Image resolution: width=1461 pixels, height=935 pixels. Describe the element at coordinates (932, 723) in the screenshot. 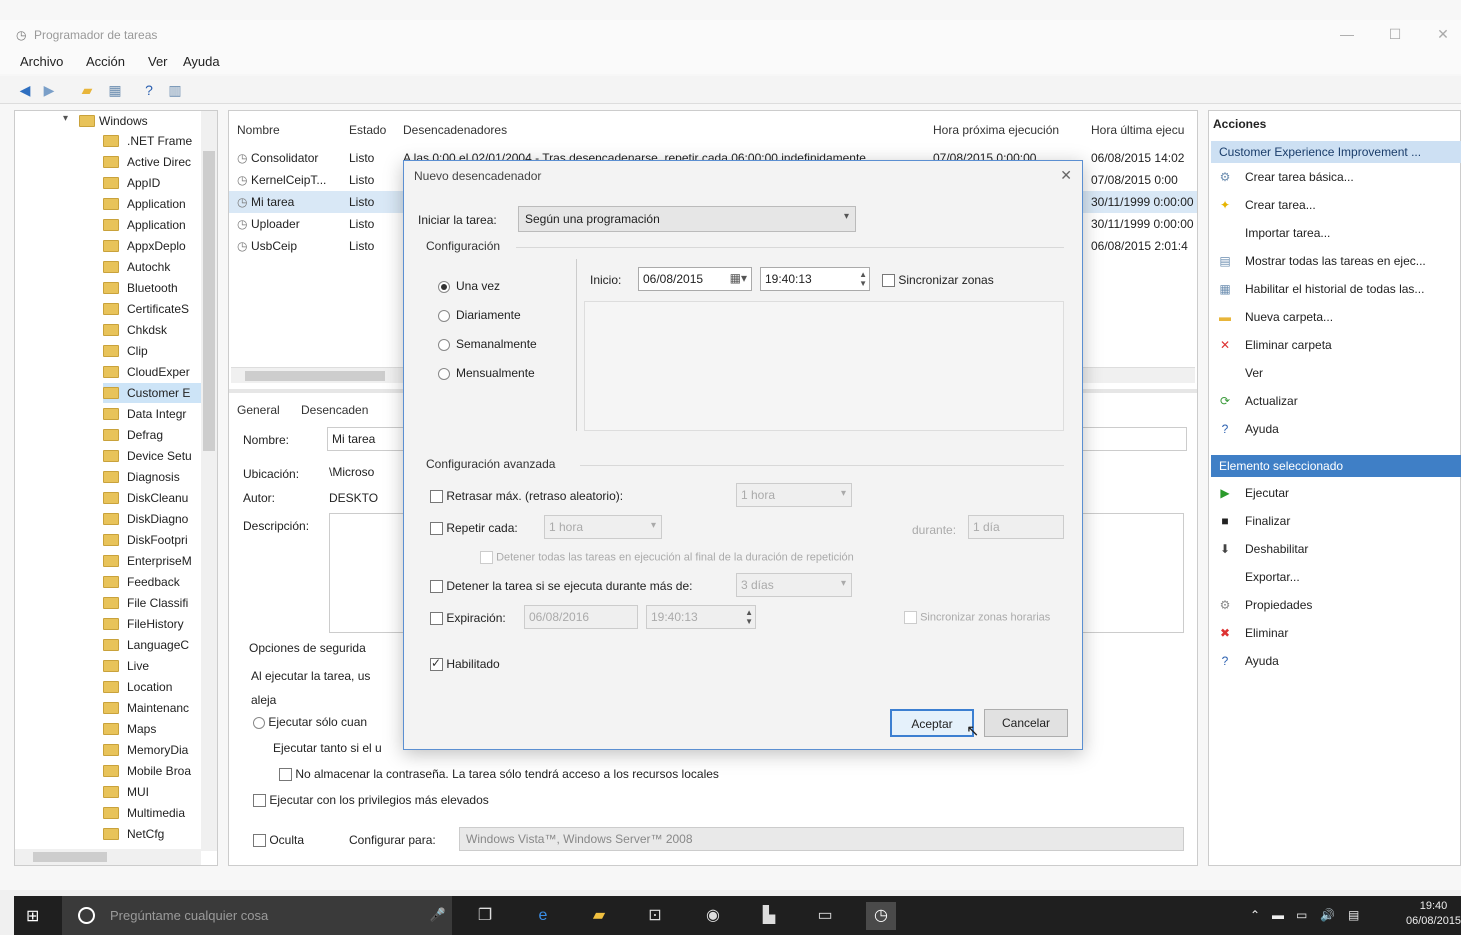

I see `ok-button: Aceptar` at that location.